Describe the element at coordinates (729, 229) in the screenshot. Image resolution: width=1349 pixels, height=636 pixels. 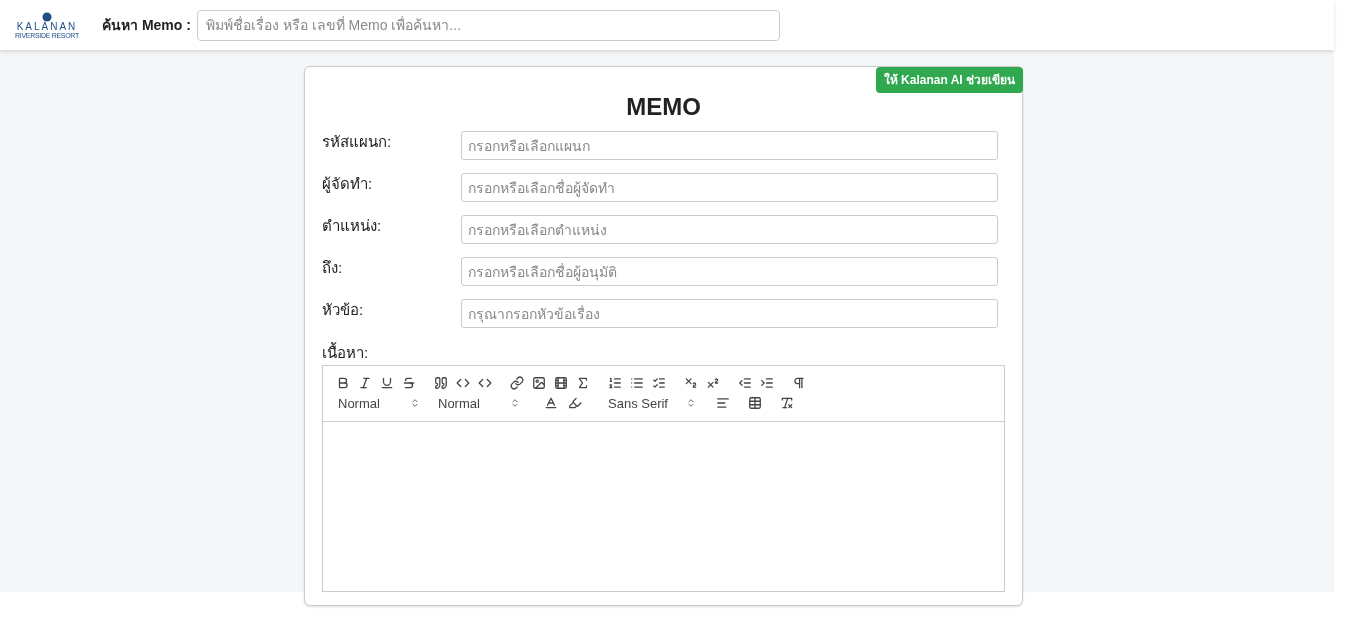
I see `text-field: กรอกหรือเลือกตำแหน่ง` at that location.